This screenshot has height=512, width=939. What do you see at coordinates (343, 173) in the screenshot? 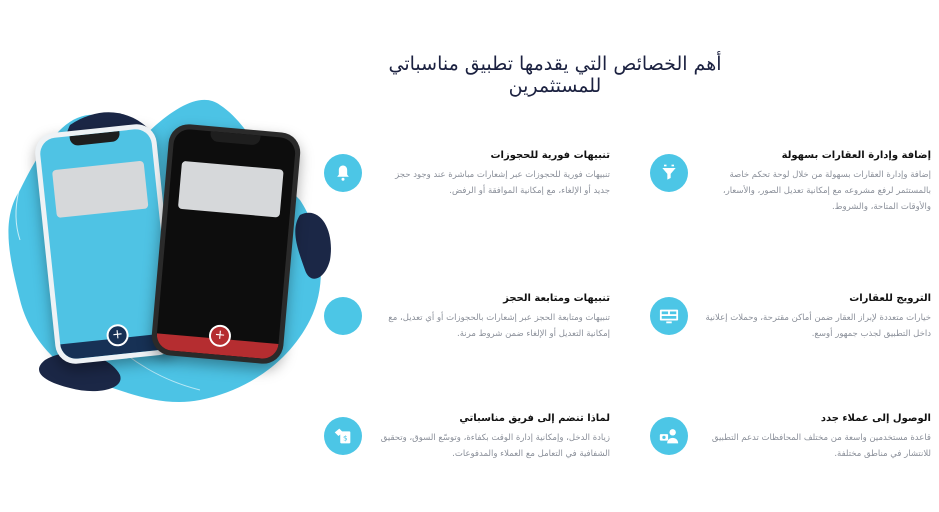
I see `bell-icon` at bounding box center [343, 173].